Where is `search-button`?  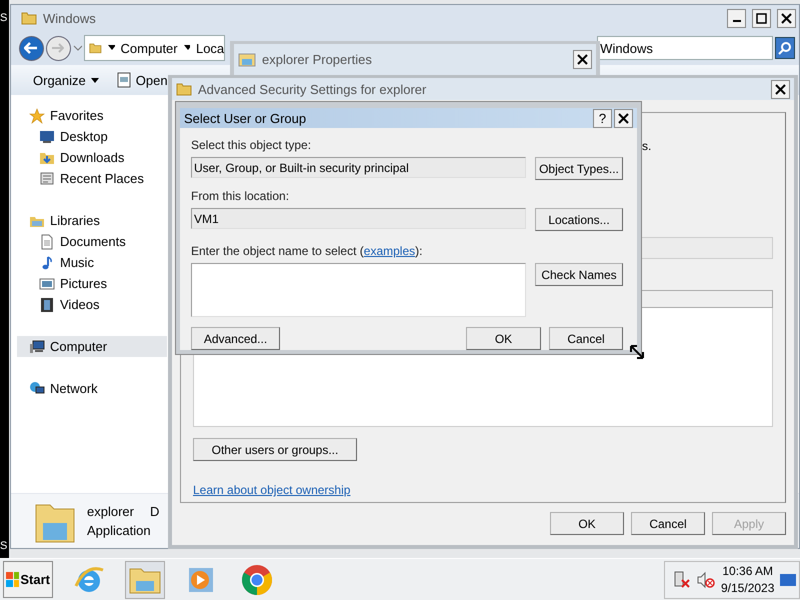
search-button is located at coordinates (785, 48).